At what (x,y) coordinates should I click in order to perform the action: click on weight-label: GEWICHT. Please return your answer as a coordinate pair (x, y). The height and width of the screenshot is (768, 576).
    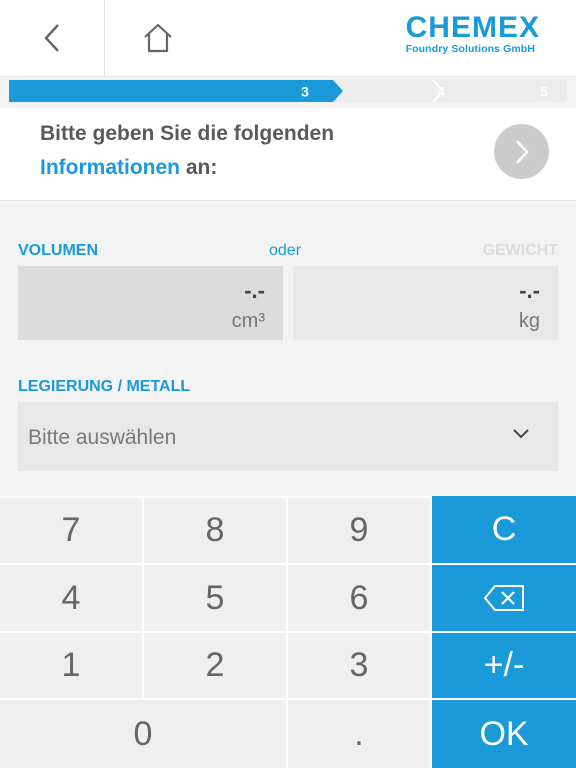
    Looking at the image, I should click on (520, 250).